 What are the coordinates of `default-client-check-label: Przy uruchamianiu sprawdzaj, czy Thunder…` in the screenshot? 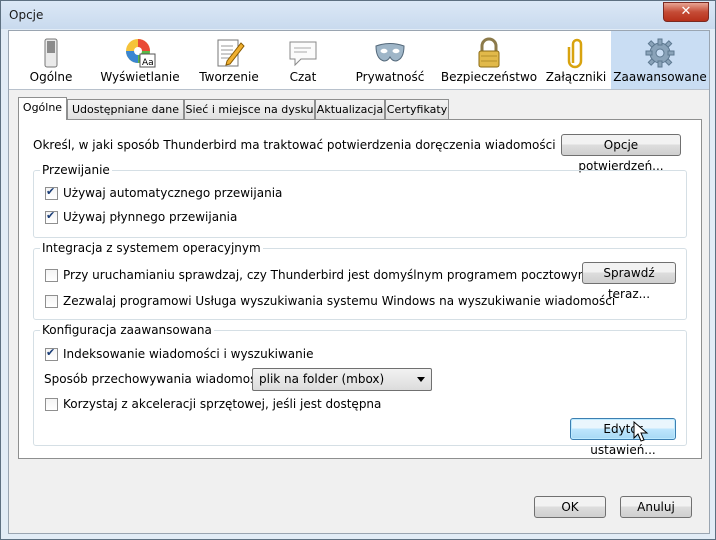 It's located at (326, 275).